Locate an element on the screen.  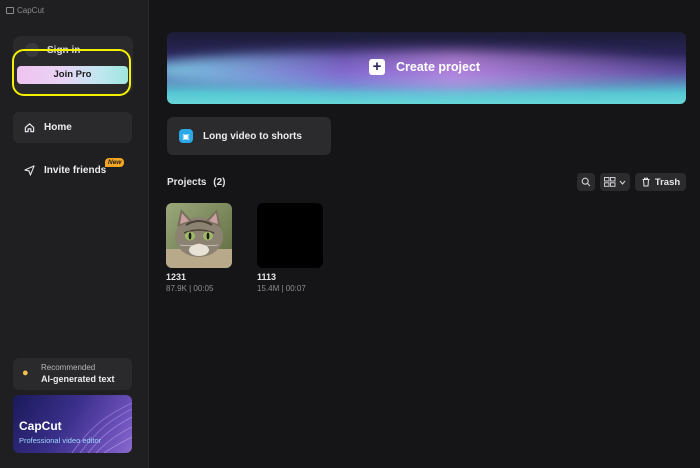
create-project-content: + Create project is located at coordinates (424, 67).